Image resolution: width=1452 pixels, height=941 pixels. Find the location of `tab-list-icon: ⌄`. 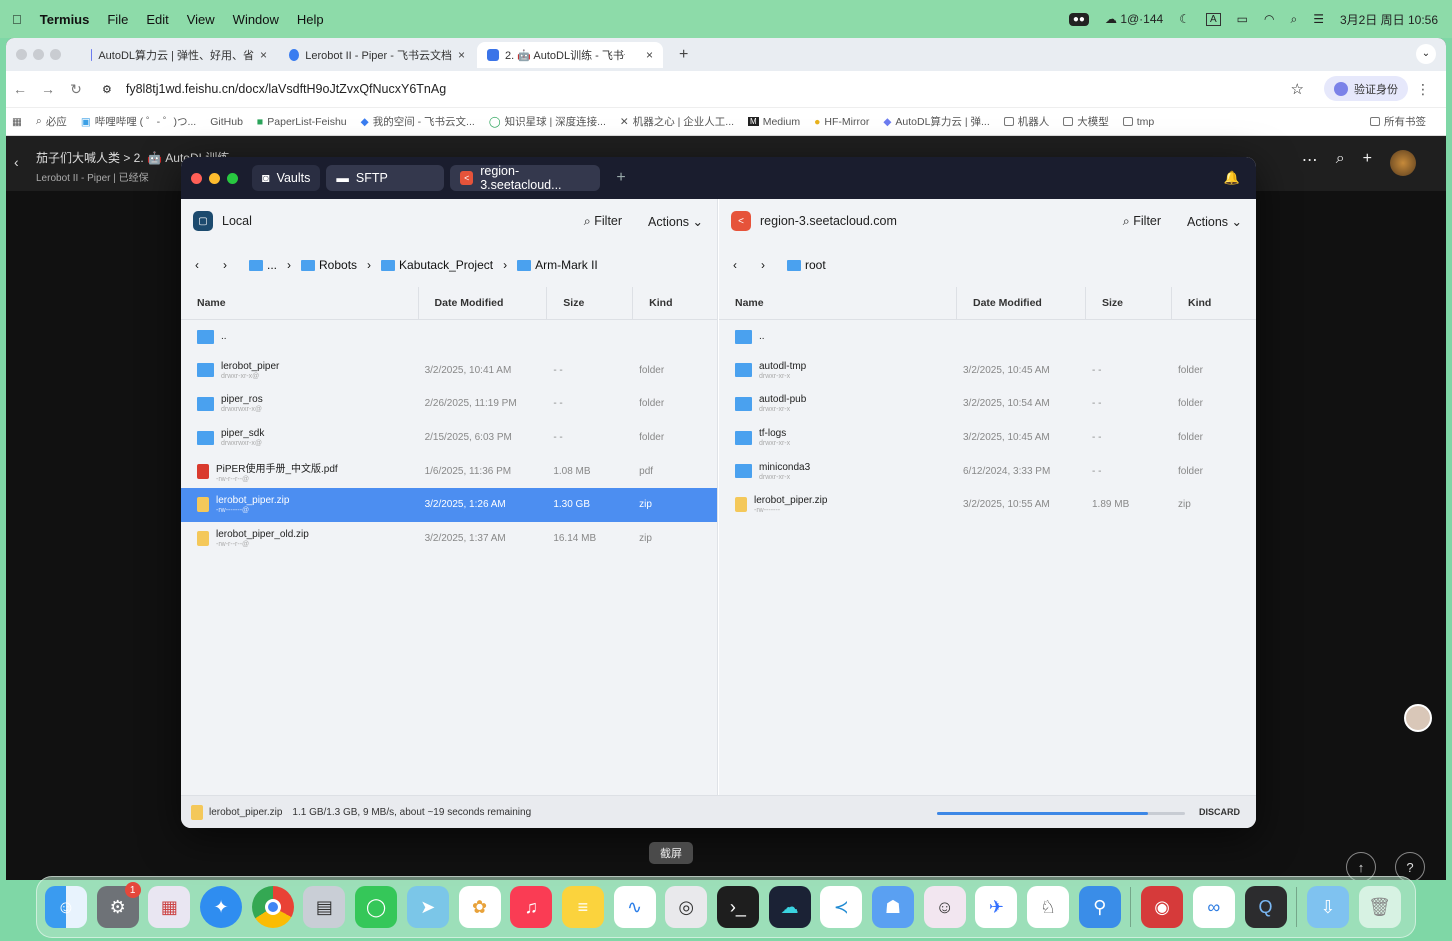

tab-list-icon: ⌄ is located at coordinates (1426, 54).